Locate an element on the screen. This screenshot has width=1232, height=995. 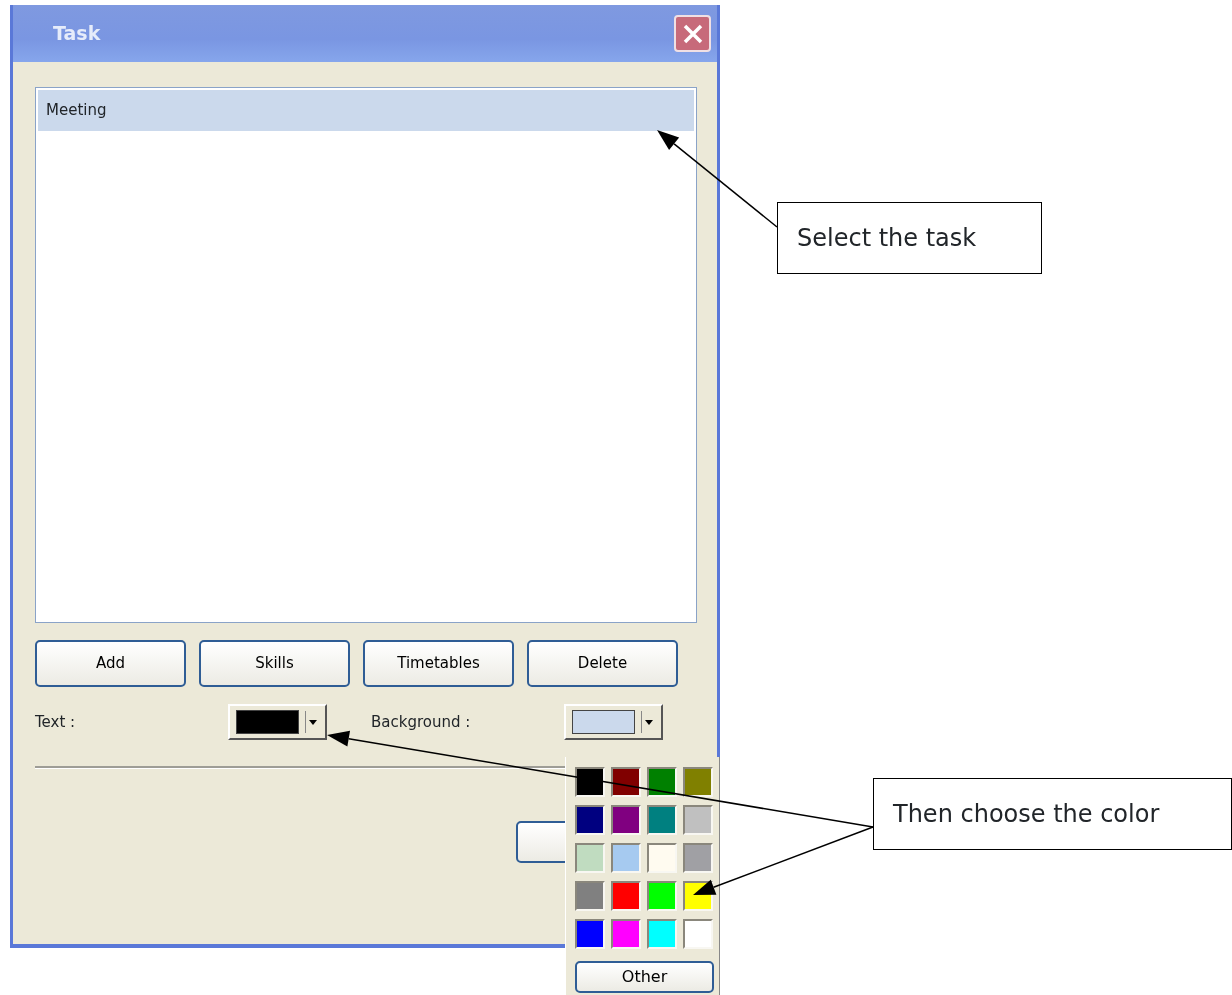
list-item: Meeting is located at coordinates (366, 110).